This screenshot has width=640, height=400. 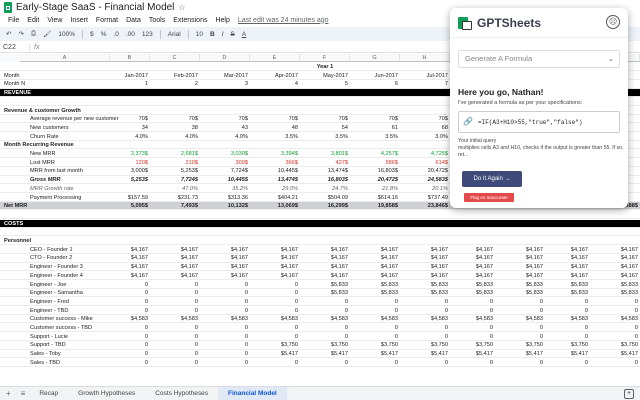 What do you see at coordinates (375, 180) in the screenshot?
I see `table-cell: 20,472$` at bounding box center [375, 180].